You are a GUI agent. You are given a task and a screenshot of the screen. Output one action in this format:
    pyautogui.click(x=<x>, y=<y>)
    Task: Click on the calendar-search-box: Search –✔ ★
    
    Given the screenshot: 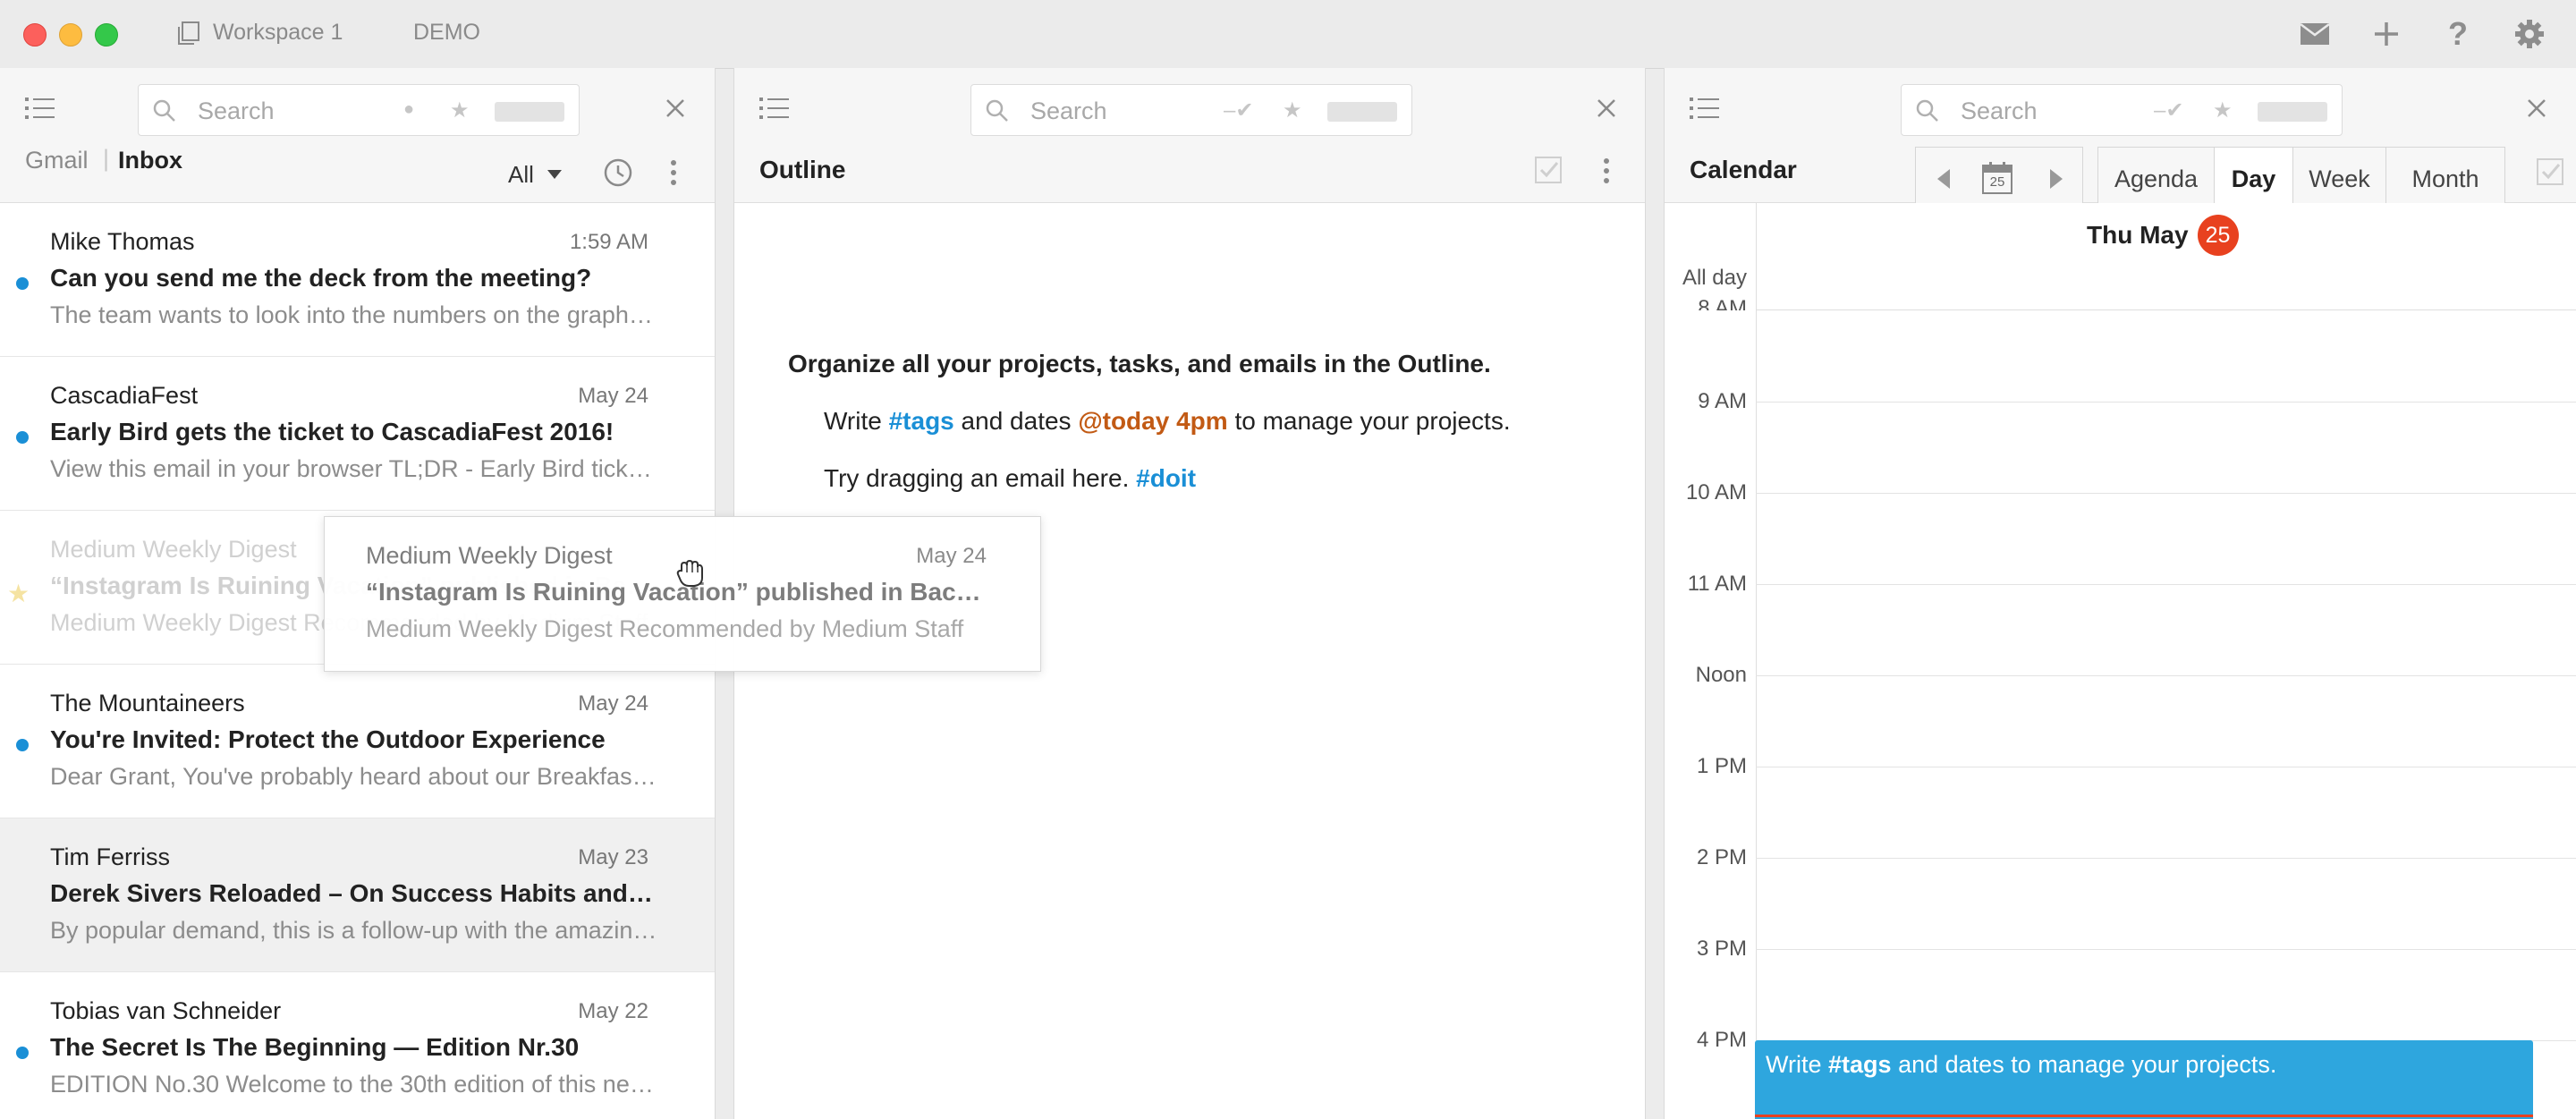 What is the action you would take?
    pyautogui.click(x=2122, y=110)
    